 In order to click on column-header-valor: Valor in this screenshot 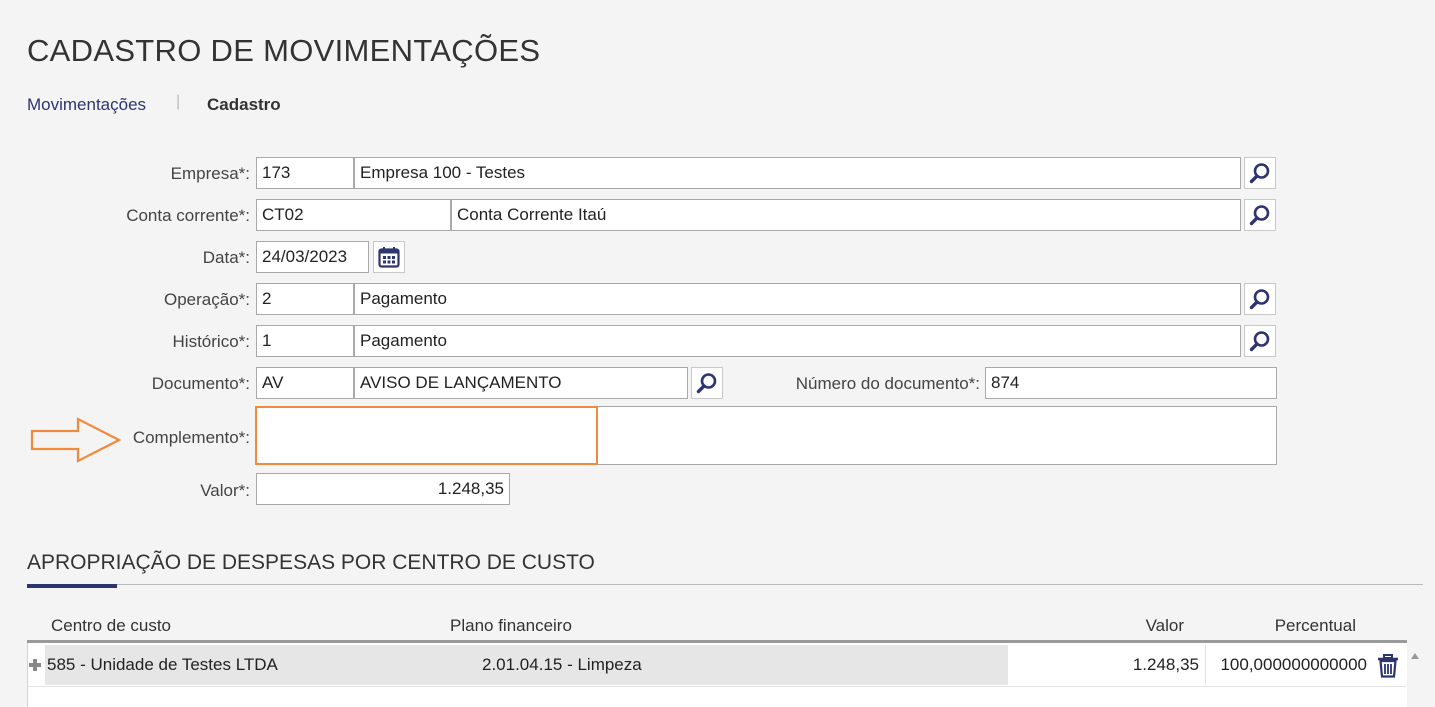, I will do `click(1165, 626)`.